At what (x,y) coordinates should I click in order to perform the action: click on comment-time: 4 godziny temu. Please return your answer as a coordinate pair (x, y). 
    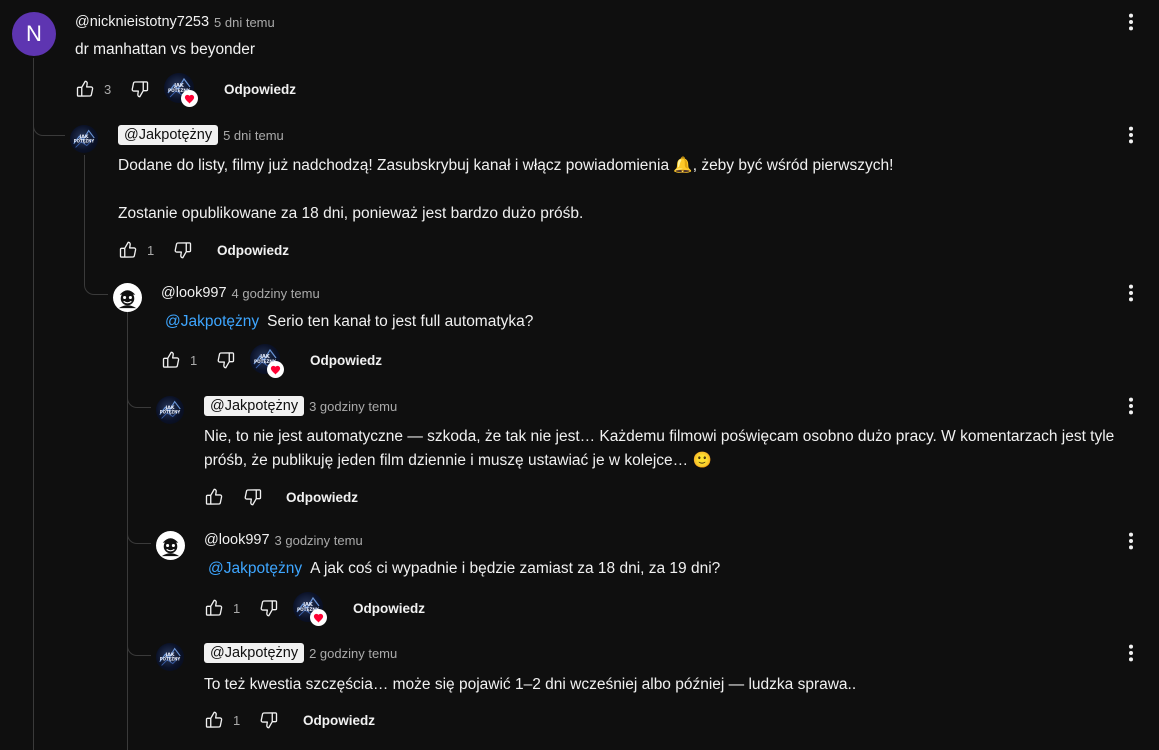
    Looking at the image, I should click on (276, 293).